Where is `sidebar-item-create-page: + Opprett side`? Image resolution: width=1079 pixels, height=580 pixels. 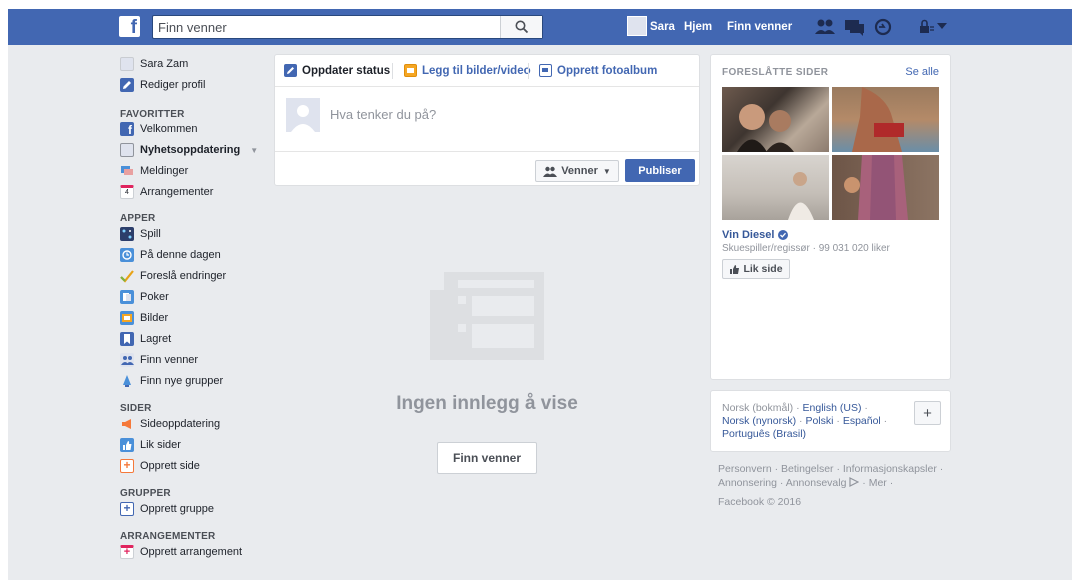
sidebar-item-create-page: + Opprett side is located at coordinates (160, 466).